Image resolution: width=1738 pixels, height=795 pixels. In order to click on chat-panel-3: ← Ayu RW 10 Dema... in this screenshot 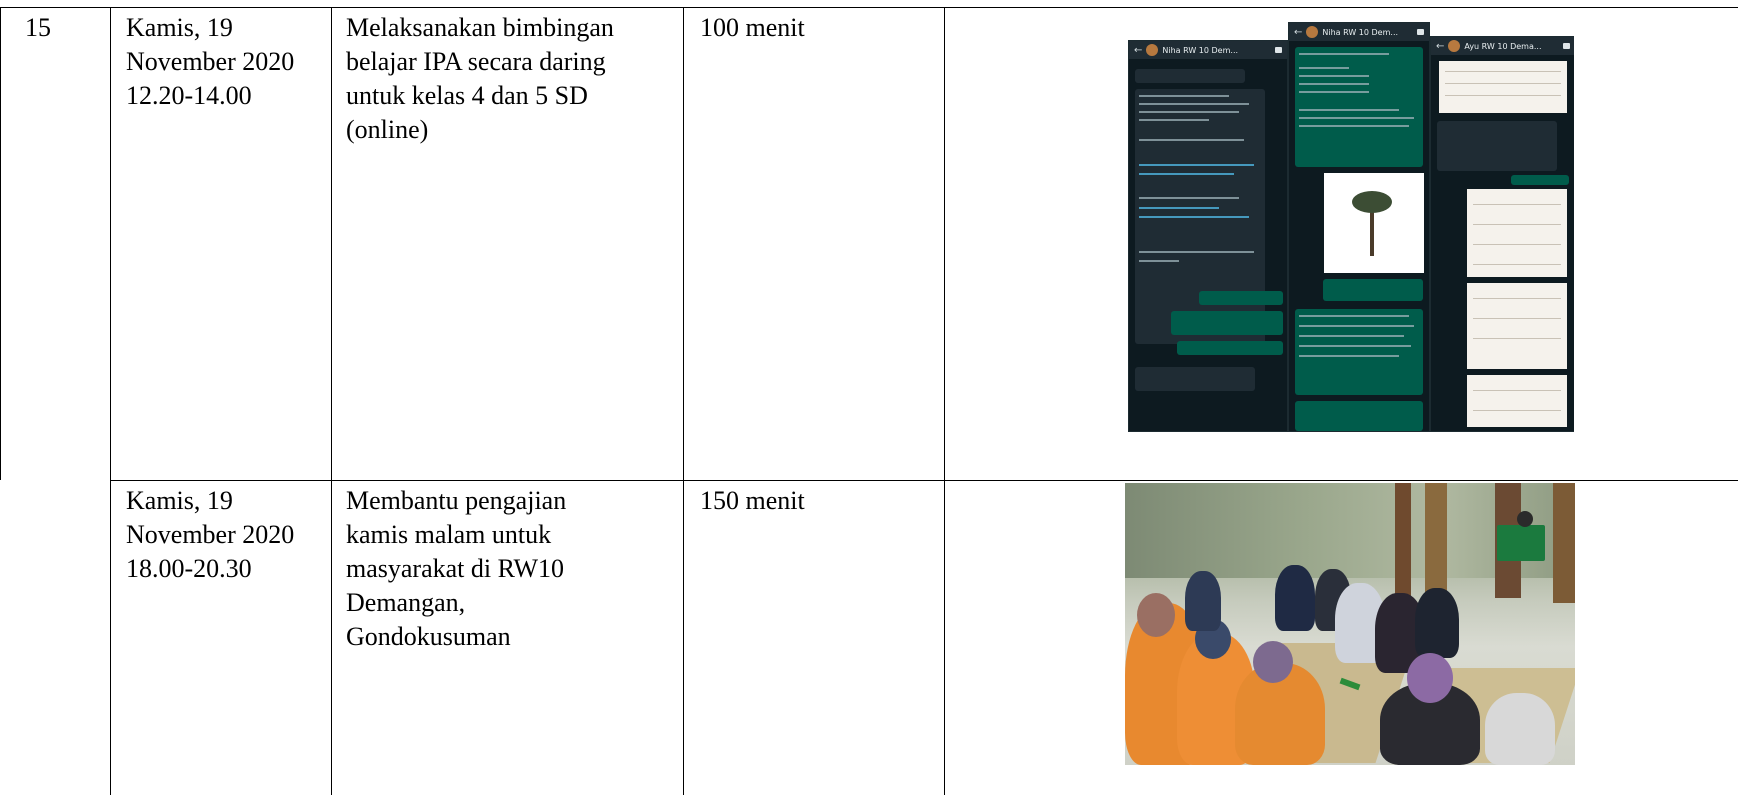, I will do `click(1502, 234)`.